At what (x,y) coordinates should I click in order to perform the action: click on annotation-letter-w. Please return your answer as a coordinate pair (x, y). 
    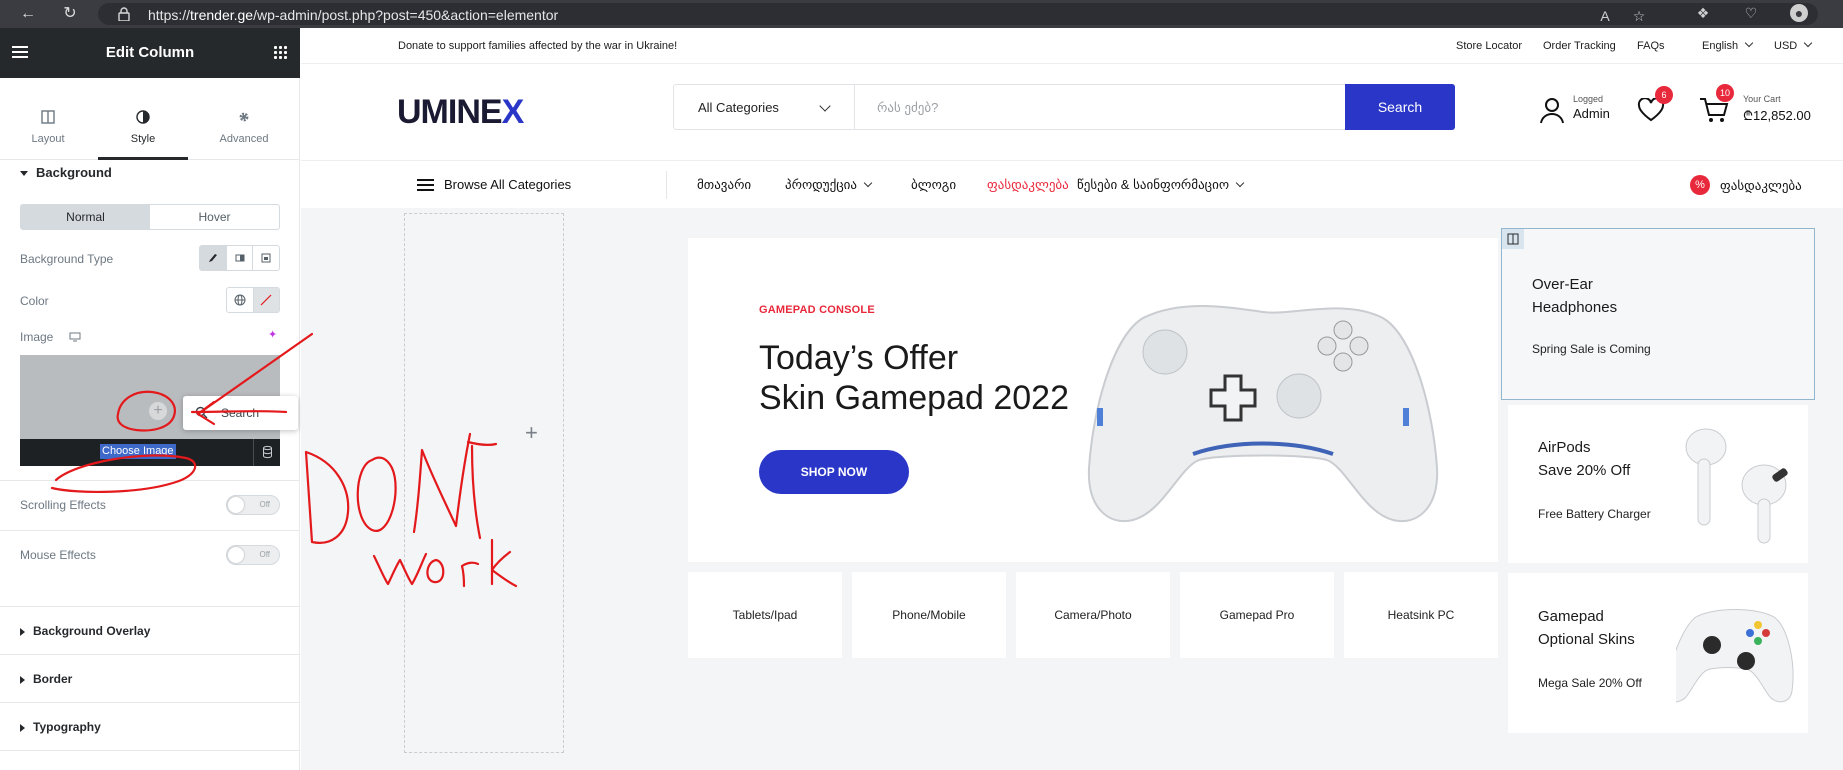
    Looking at the image, I should click on (400, 569).